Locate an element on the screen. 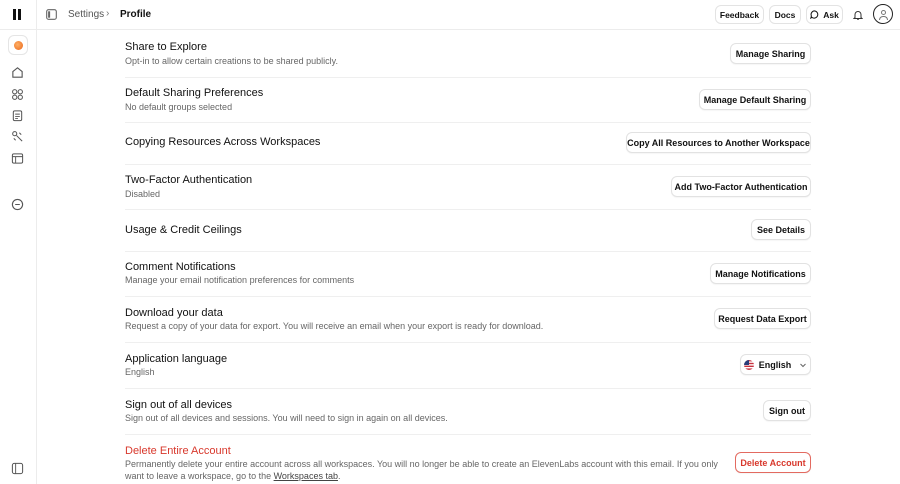  chevron-down-icon is located at coordinates (803, 365).